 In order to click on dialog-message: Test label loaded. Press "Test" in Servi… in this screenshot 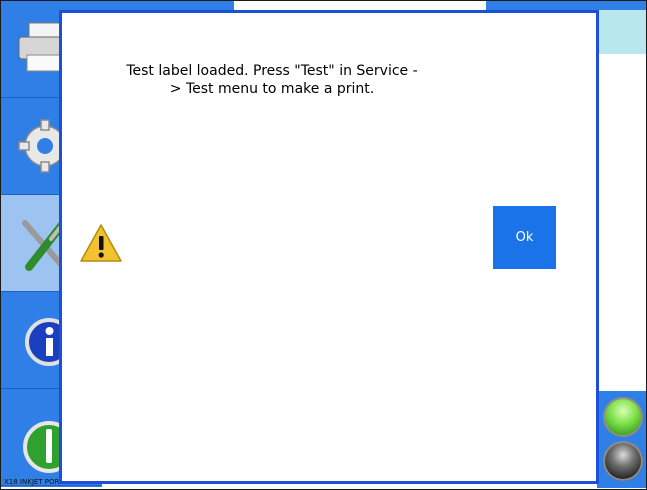, I will do `click(272, 80)`.